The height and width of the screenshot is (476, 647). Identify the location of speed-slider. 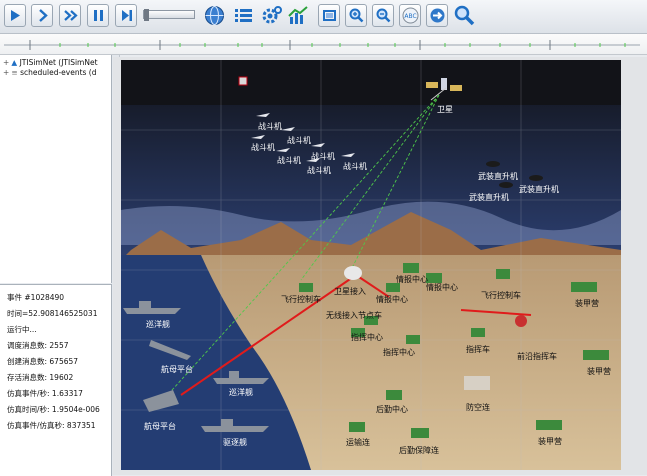
(169, 15).